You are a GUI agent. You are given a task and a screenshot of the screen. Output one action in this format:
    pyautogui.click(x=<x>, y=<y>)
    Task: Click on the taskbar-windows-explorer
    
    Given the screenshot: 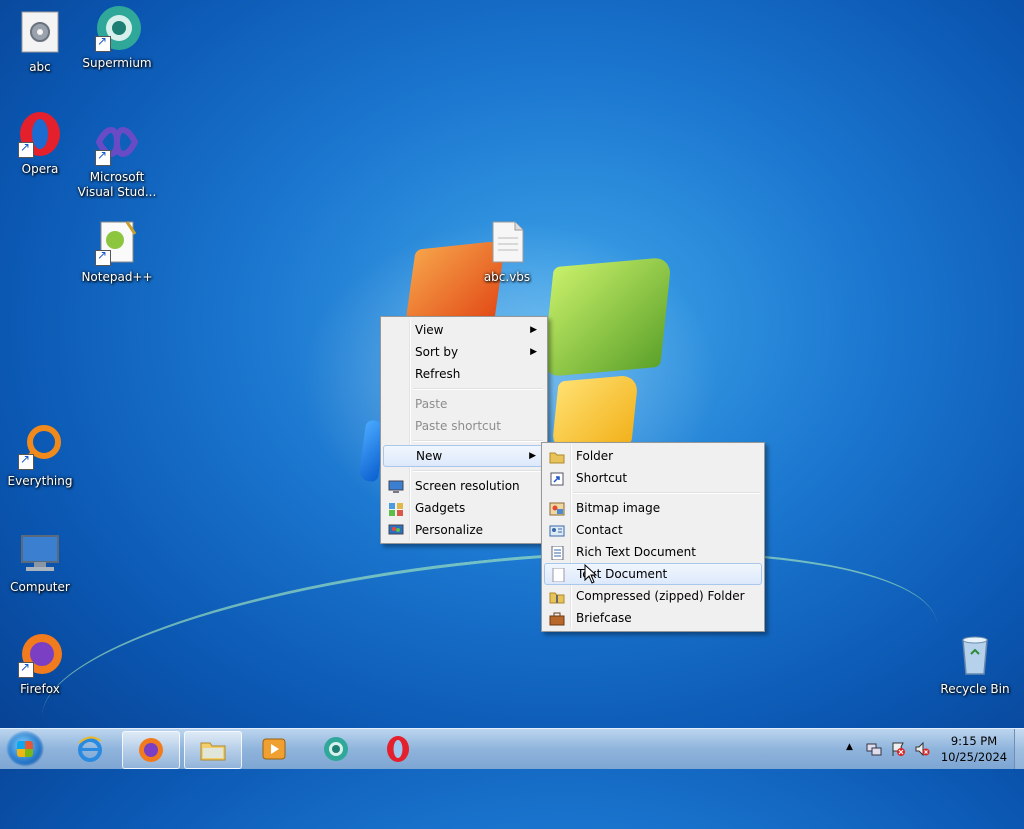 What is the action you would take?
    pyautogui.click(x=213, y=750)
    